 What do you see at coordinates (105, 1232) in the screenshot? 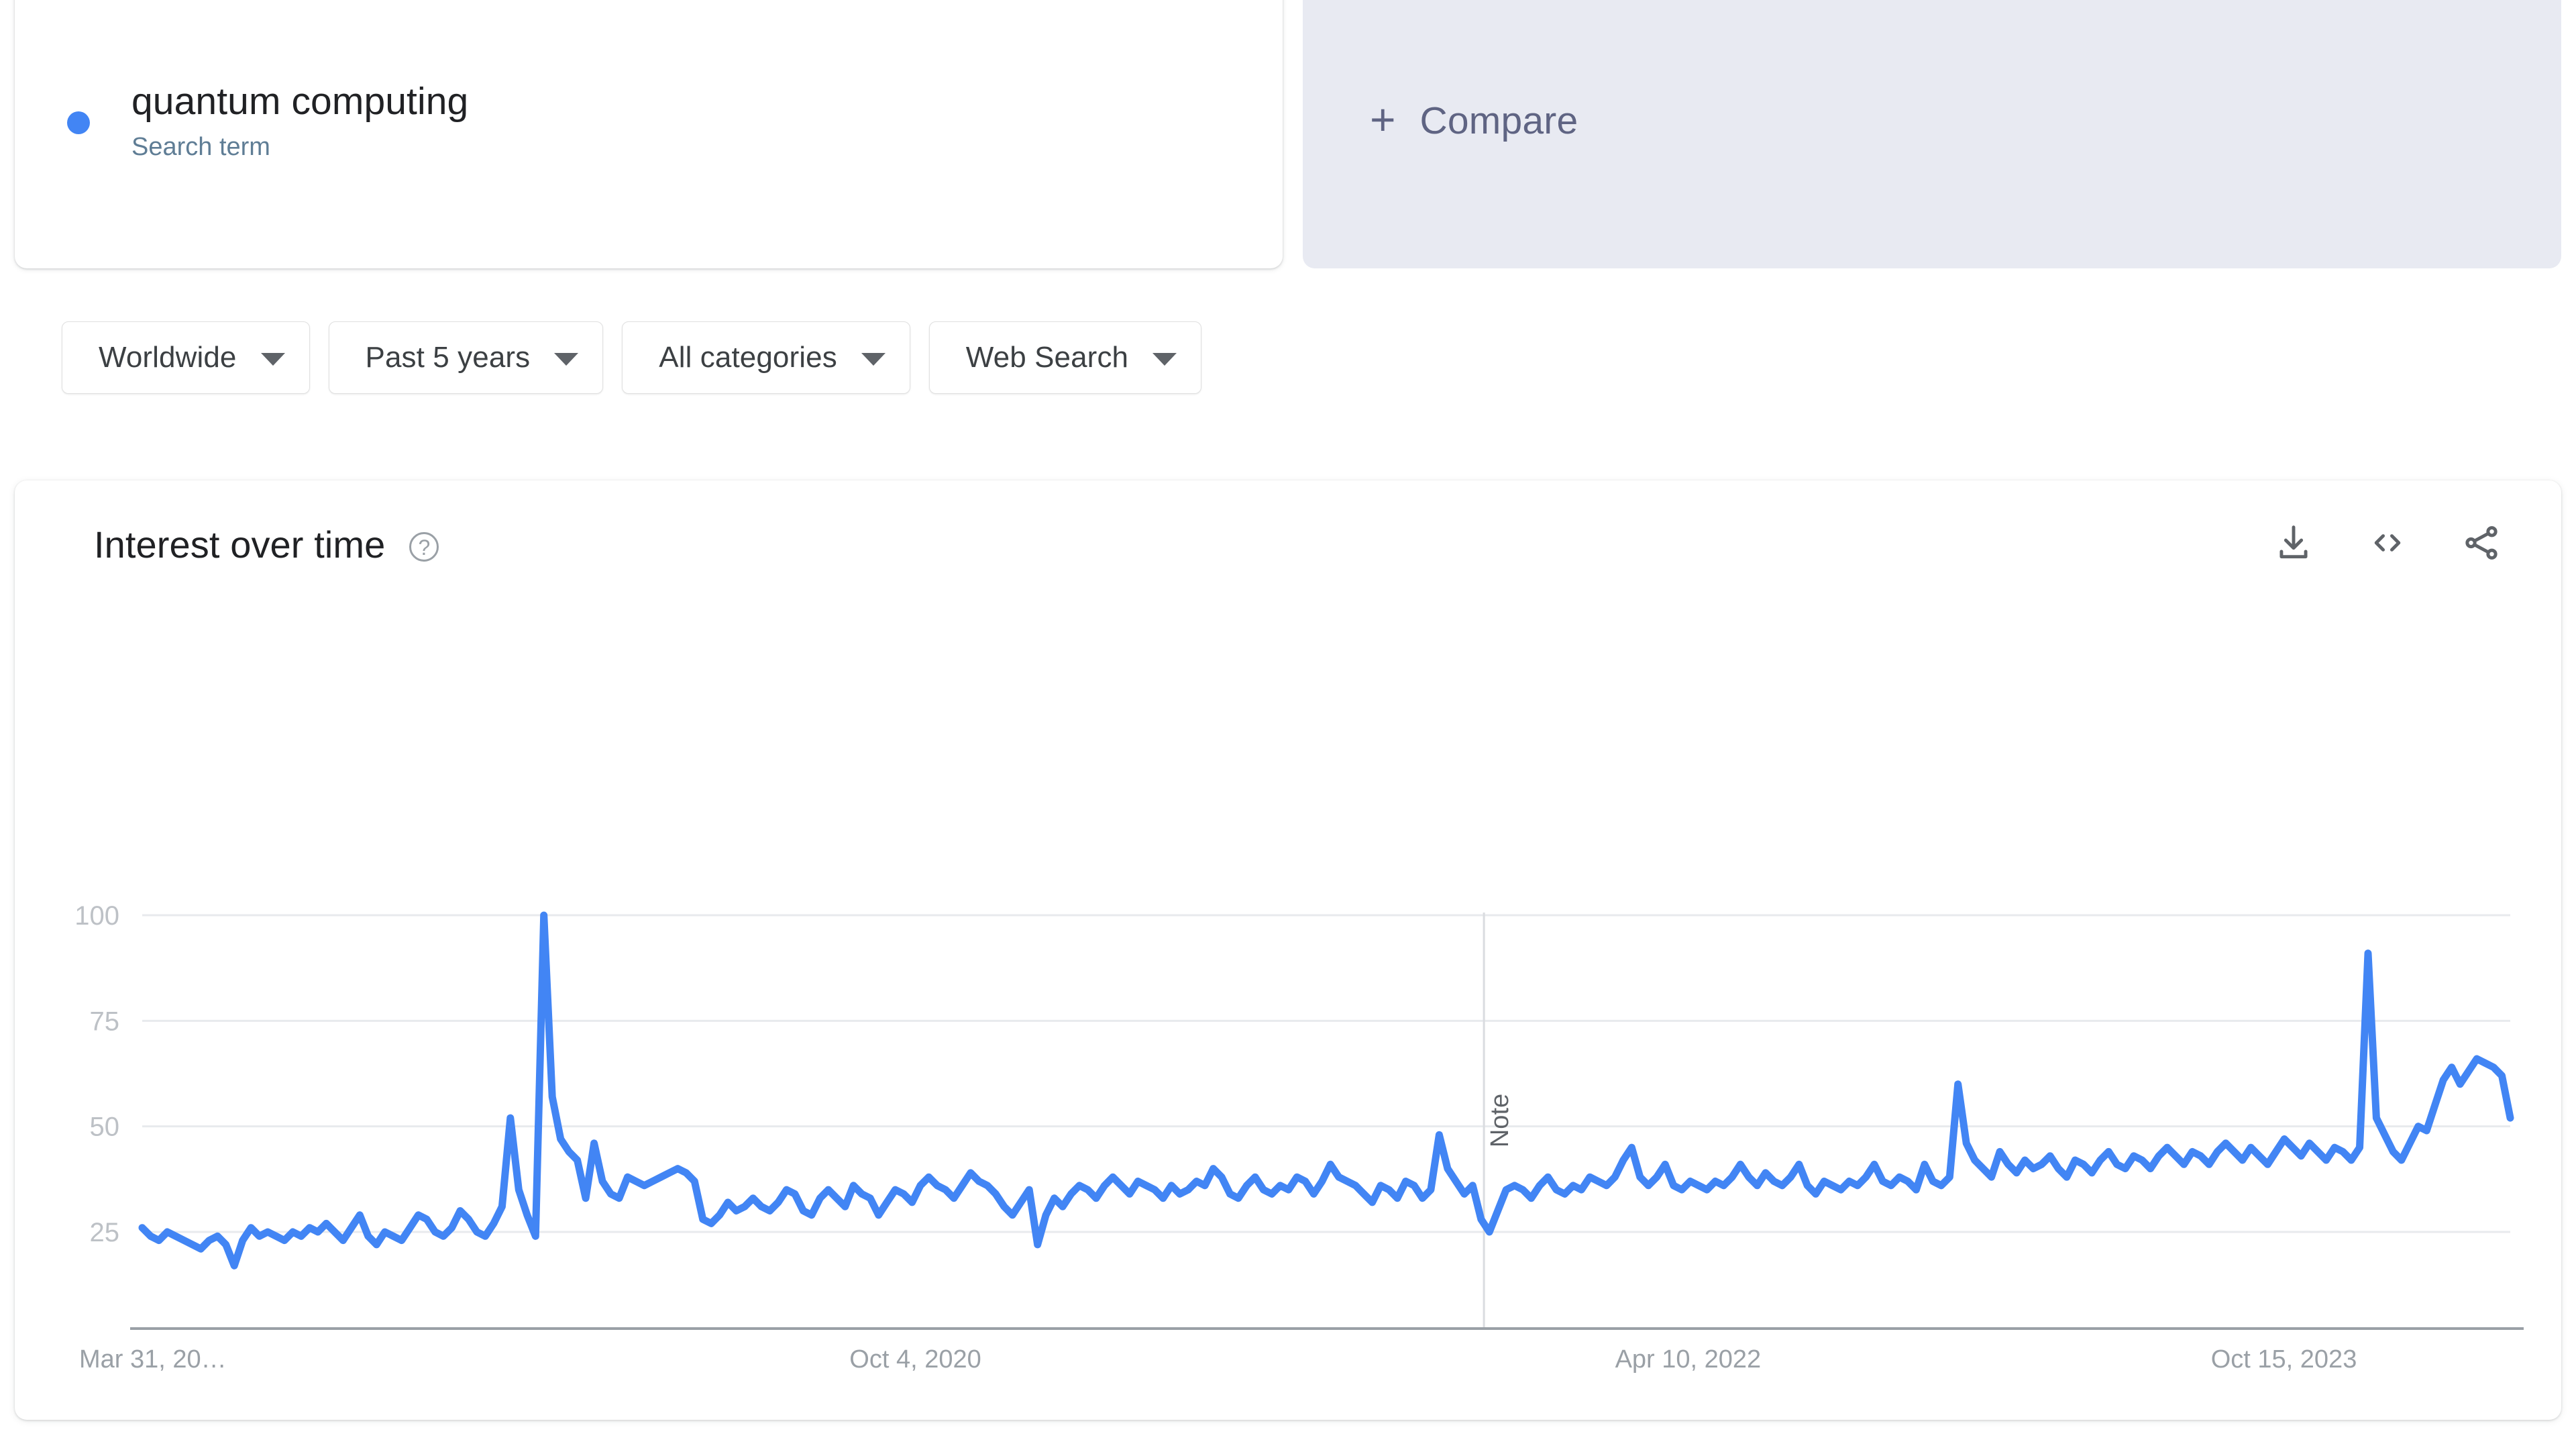
I see `y-axis-tick-label: 25` at bounding box center [105, 1232].